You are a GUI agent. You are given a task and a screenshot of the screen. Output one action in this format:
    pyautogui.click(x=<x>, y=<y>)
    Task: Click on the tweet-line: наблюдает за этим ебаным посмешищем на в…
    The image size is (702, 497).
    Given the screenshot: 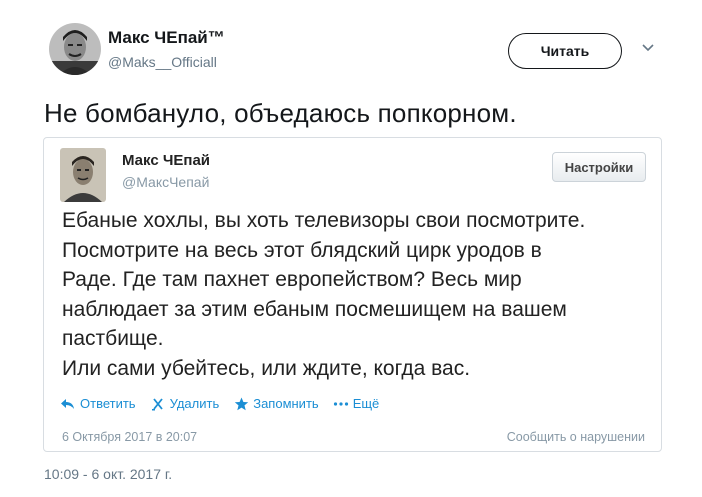 What is the action you would take?
    pyautogui.click(x=314, y=309)
    